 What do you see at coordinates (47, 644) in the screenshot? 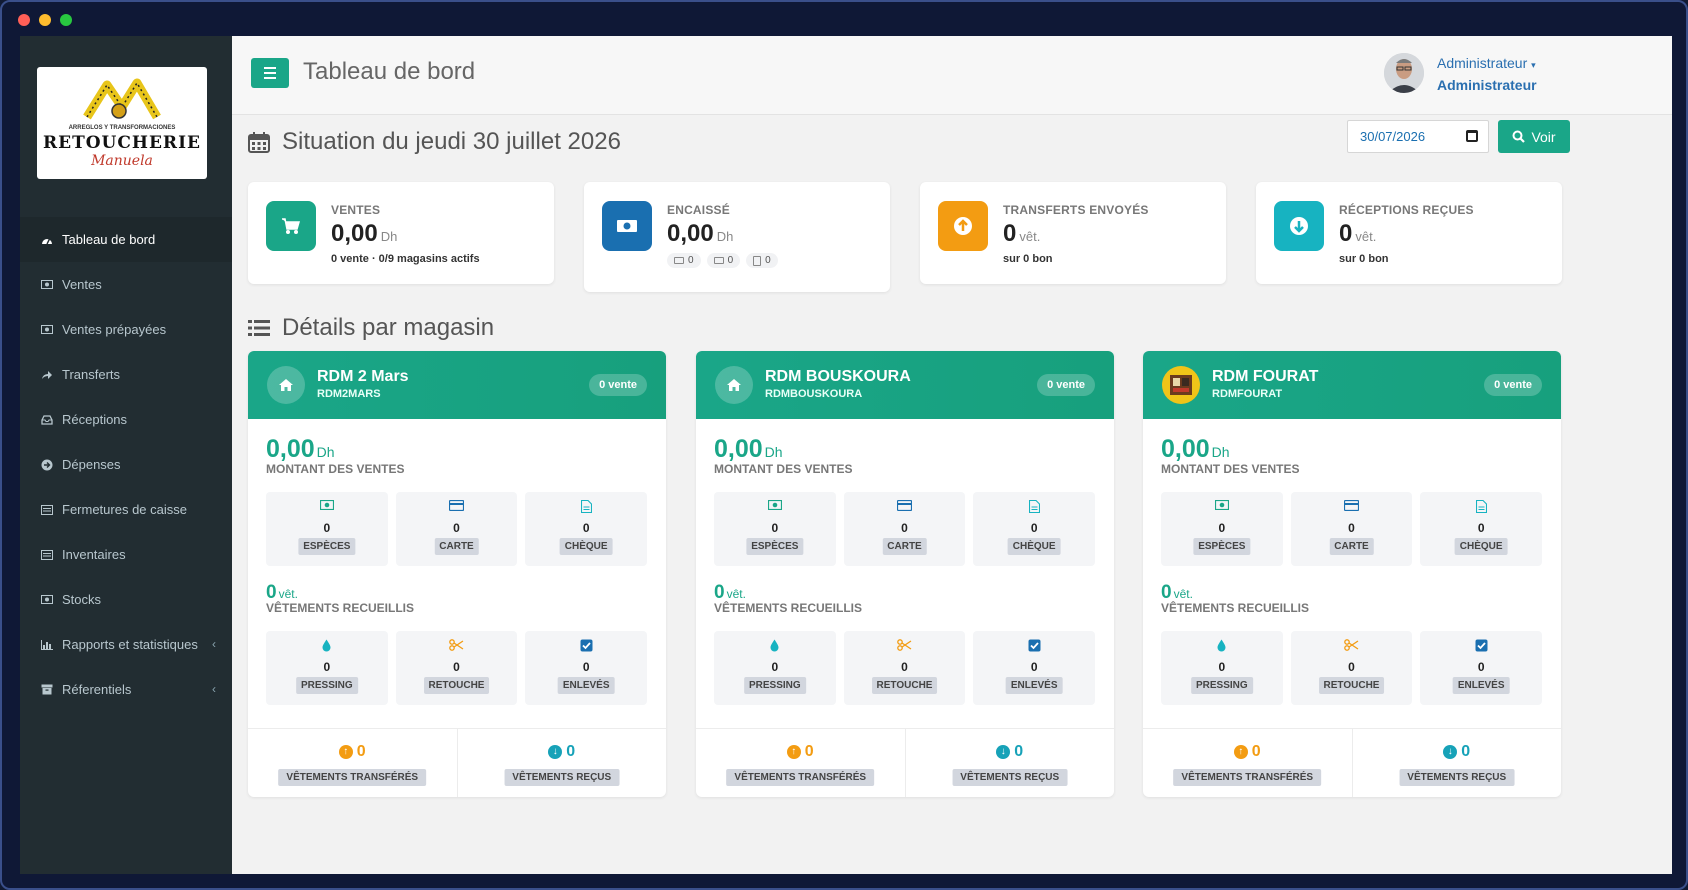
I see `bar-chart-icon` at bounding box center [47, 644].